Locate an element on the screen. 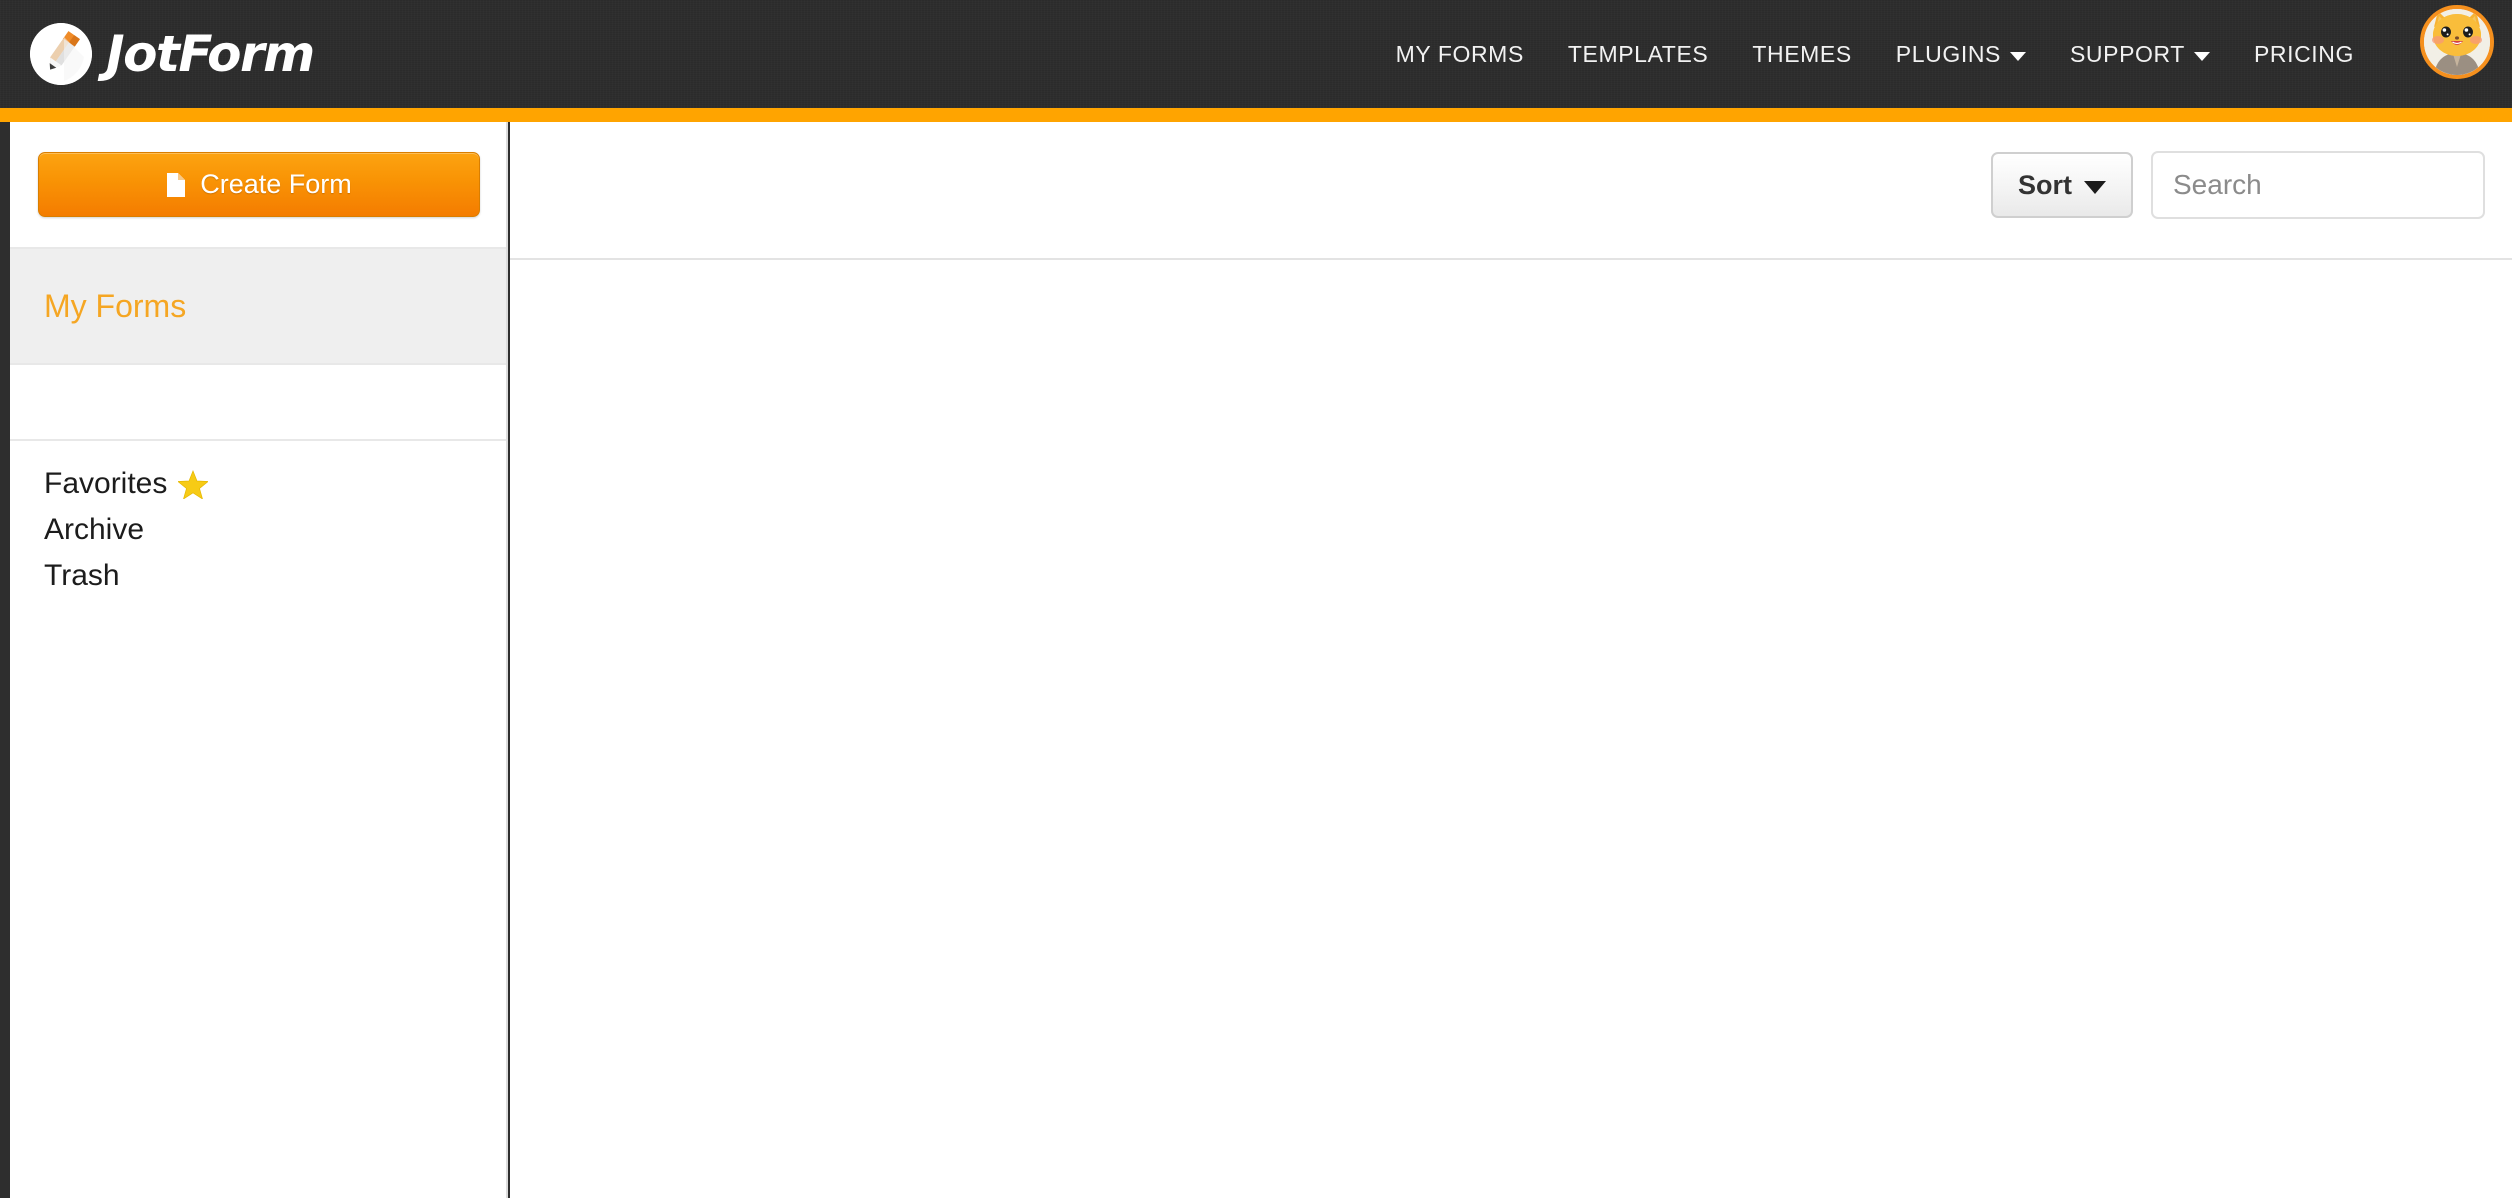  sidebar-item-archive: Archive is located at coordinates (275, 530).